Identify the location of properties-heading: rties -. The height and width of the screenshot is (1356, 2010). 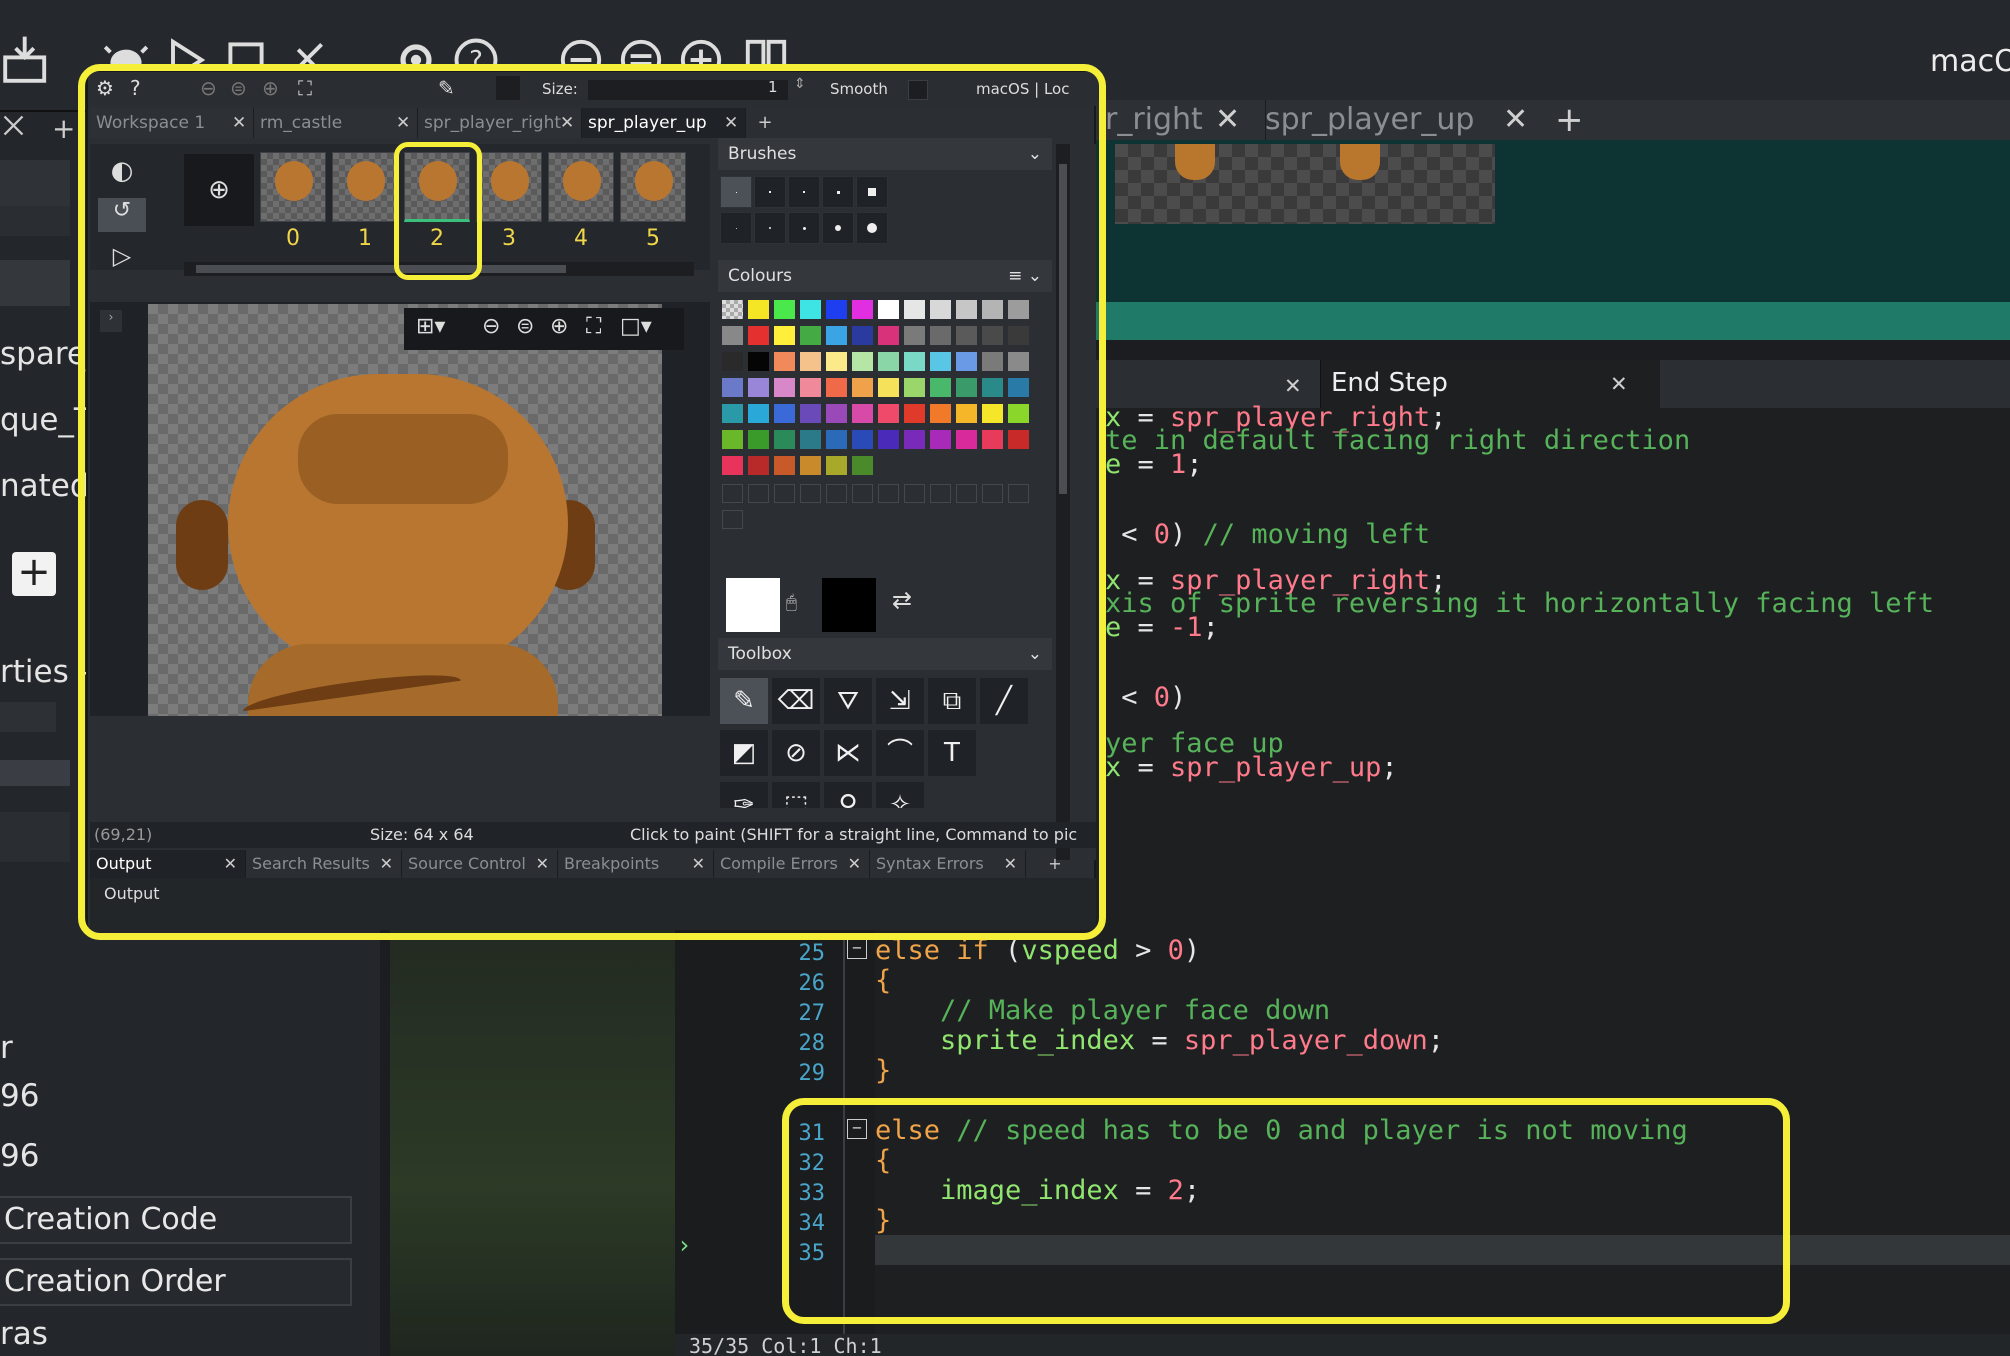
(45, 672).